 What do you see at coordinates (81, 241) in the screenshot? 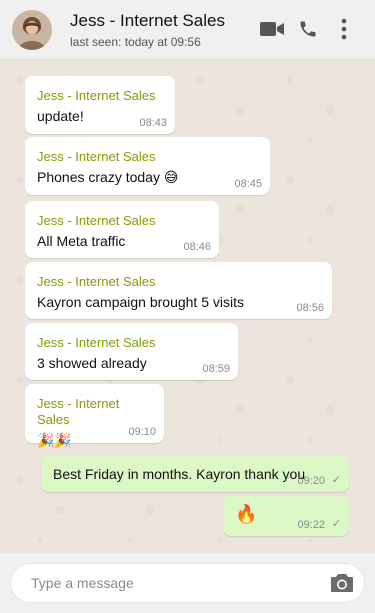
I see `message-text: All Meta traffic` at bounding box center [81, 241].